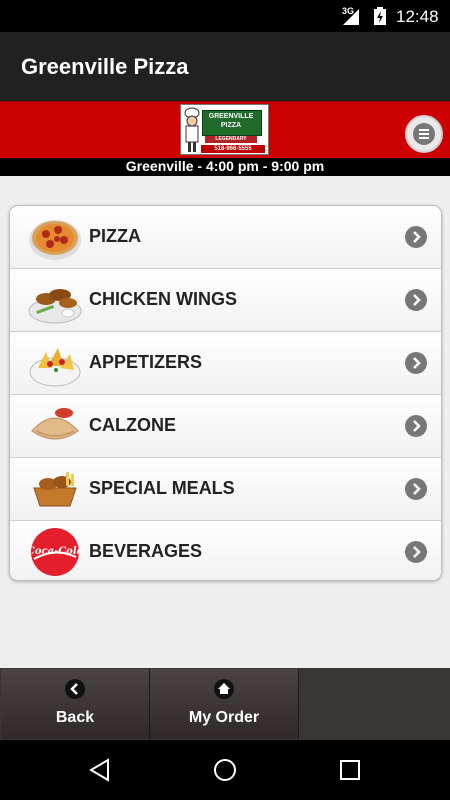  Describe the element at coordinates (233, 149) in the screenshot. I see `logo-phone: 518-966-5555` at that location.